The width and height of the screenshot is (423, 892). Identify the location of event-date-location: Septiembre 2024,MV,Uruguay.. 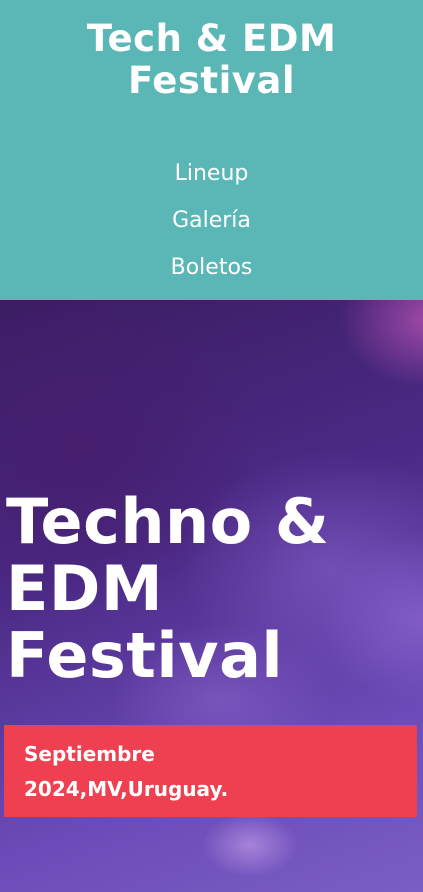
(126, 771).